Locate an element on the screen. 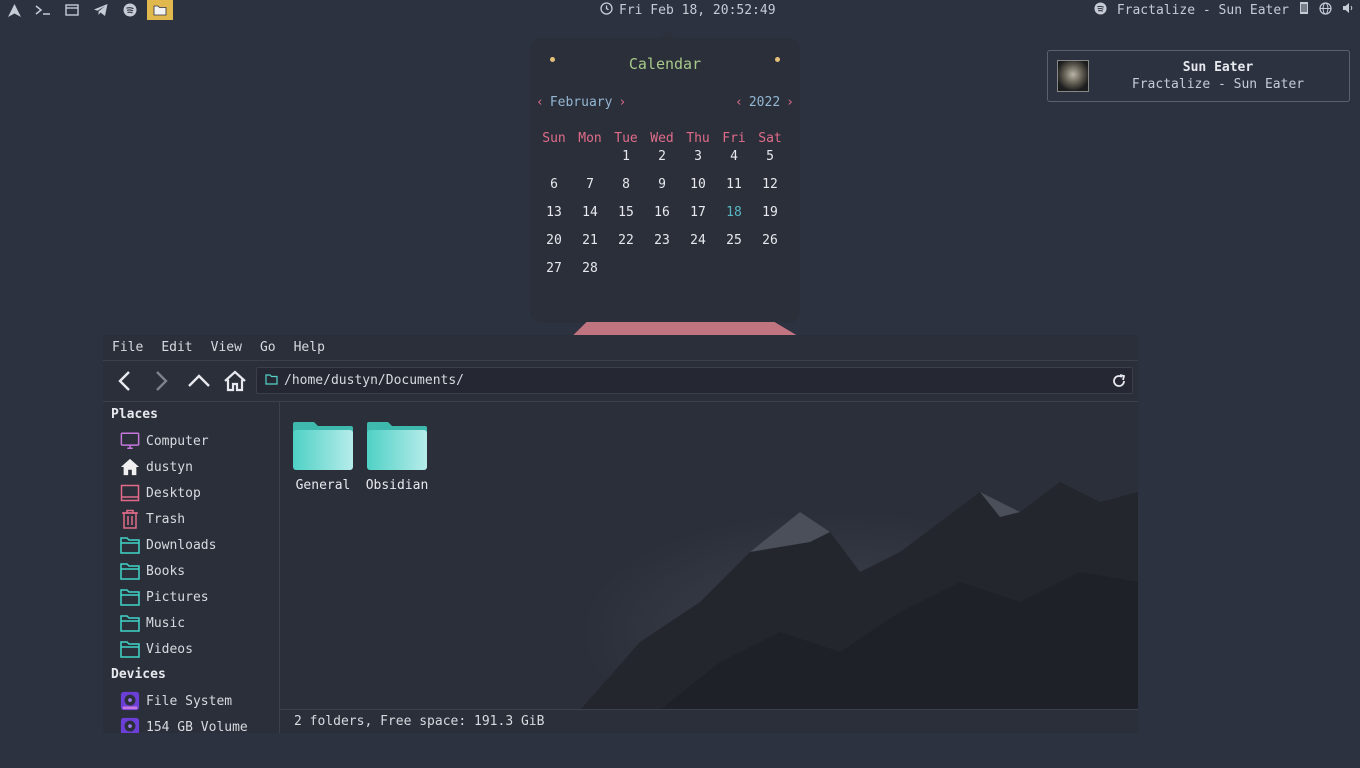 This screenshot has height=768, width=1360. sidebar-item-pictures: Pictures is located at coordinates (191, 597).